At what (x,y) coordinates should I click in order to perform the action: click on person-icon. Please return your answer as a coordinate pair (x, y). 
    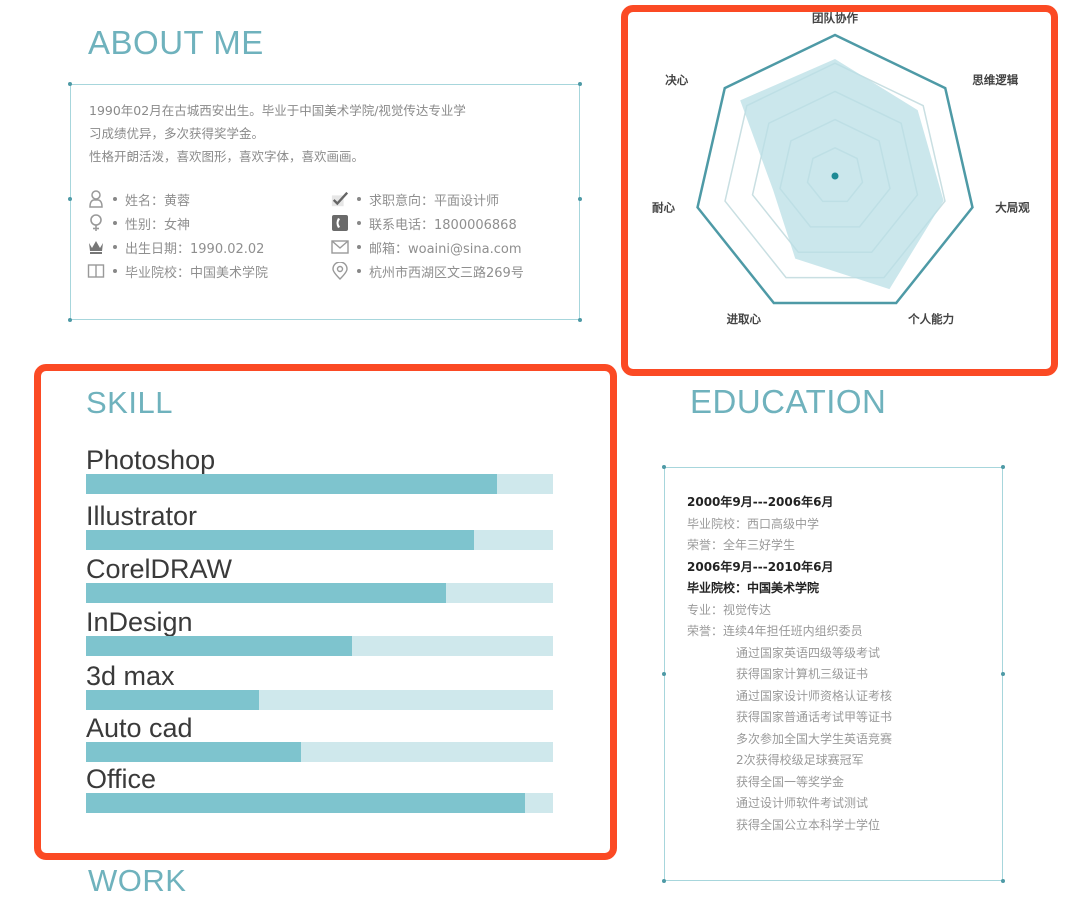
    Looking at the image, I should click on (96, 199).